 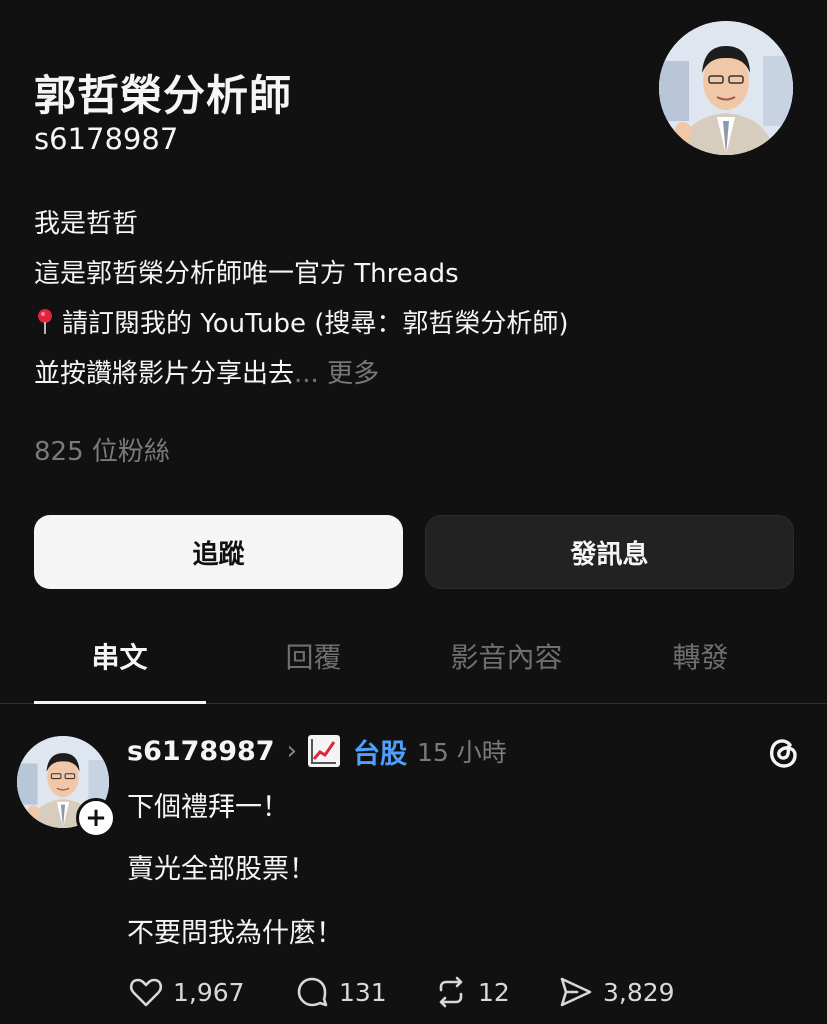 What do you see at coordinates (106, 139) in the screenshot?
I see `profile-username: s6178987` at bounding box center [106, 139].